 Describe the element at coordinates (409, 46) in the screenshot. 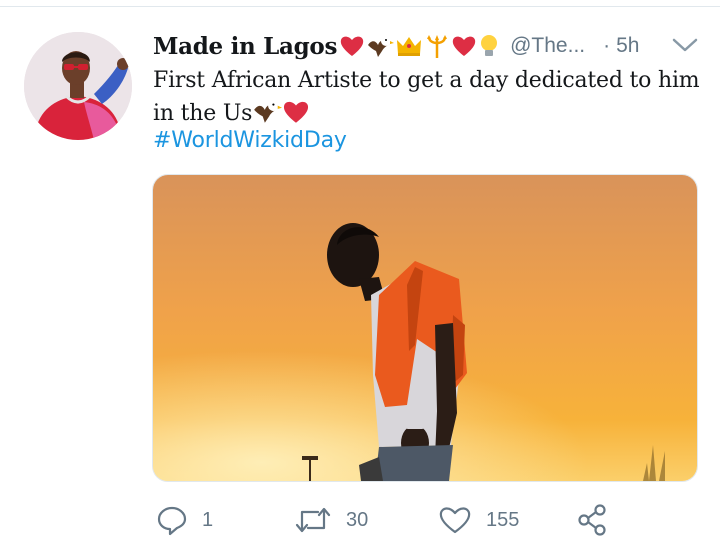

I see `crown-icon` at that location.